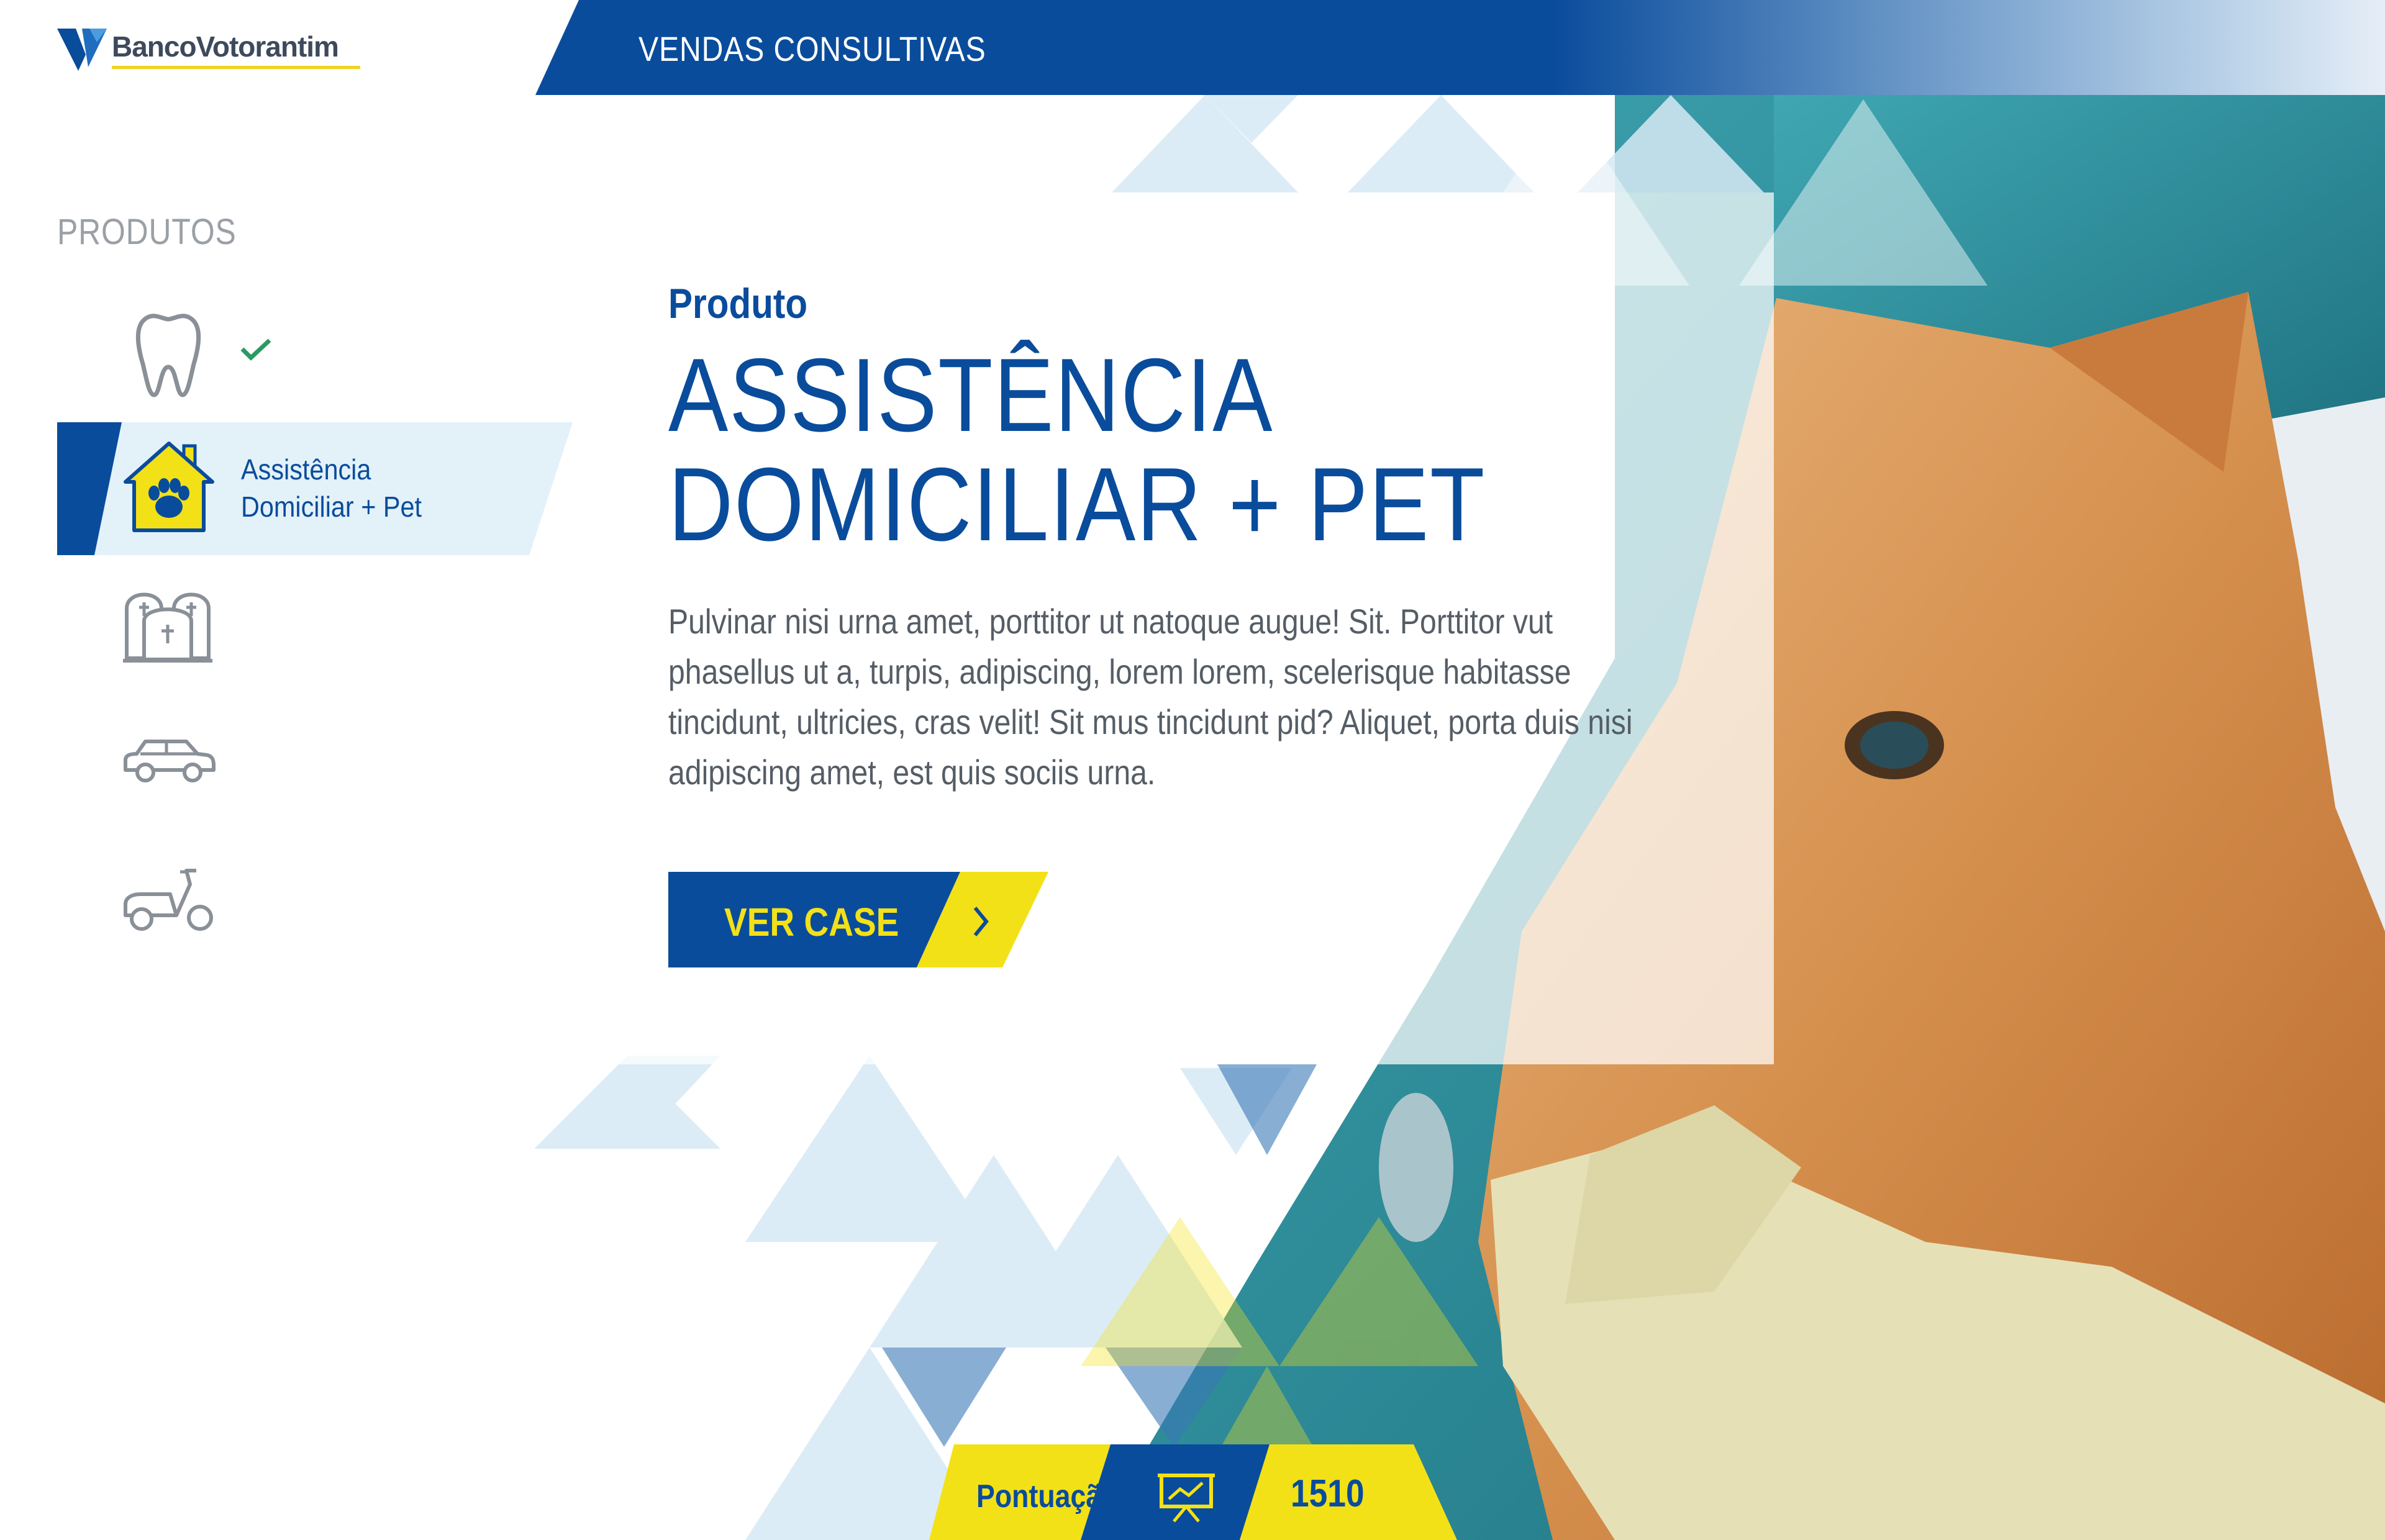  Describe the element at coordinates (811, 922) in the screenshot. I see `ver-case-label: VER CASE` at that location.